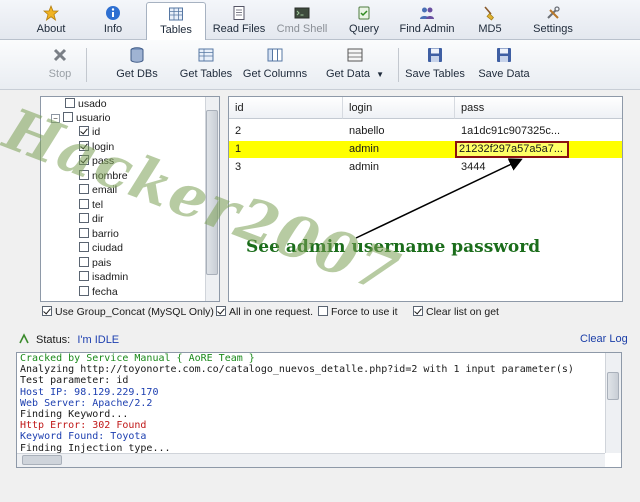 The height and width of the screenshot is (502, 640). Describe the element at coordinates (96, 147) in the screenshot. I see `tree-node-column: login` at that location.